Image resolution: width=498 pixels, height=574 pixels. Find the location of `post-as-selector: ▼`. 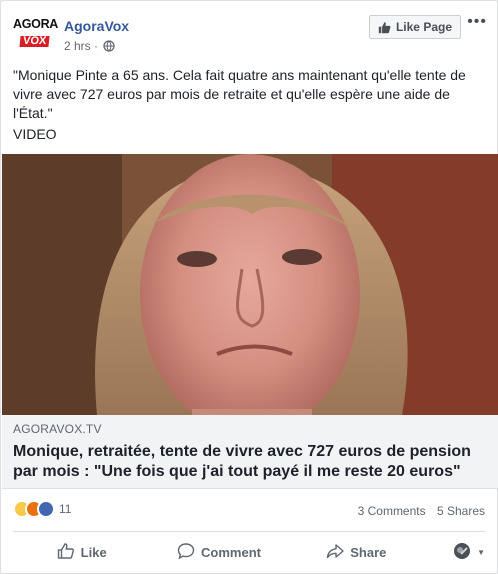

post-as-selector: ▼ is located at coordinates (455, 552).